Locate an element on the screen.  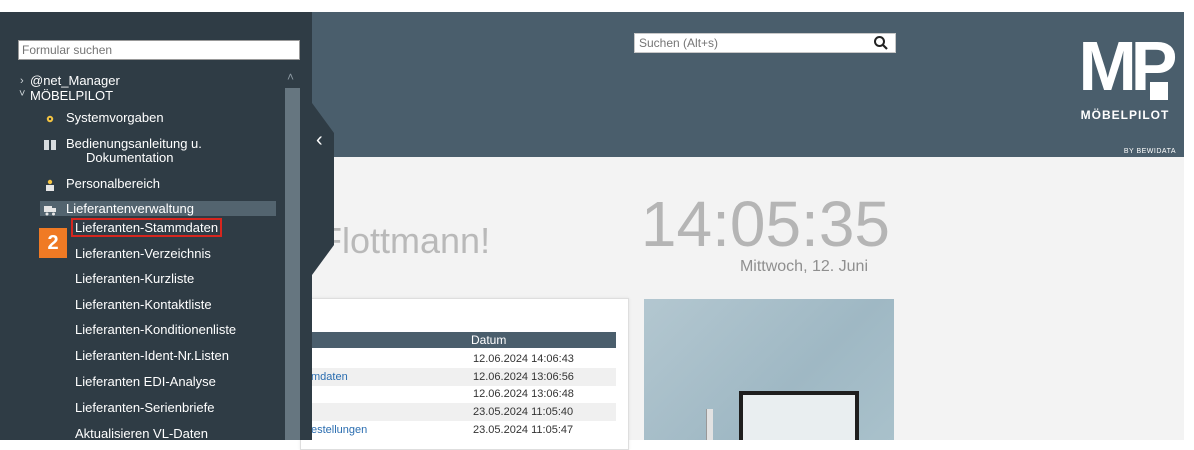
table-row: 12.06.2024 13:06:48 is located at coordinates (463, 394).